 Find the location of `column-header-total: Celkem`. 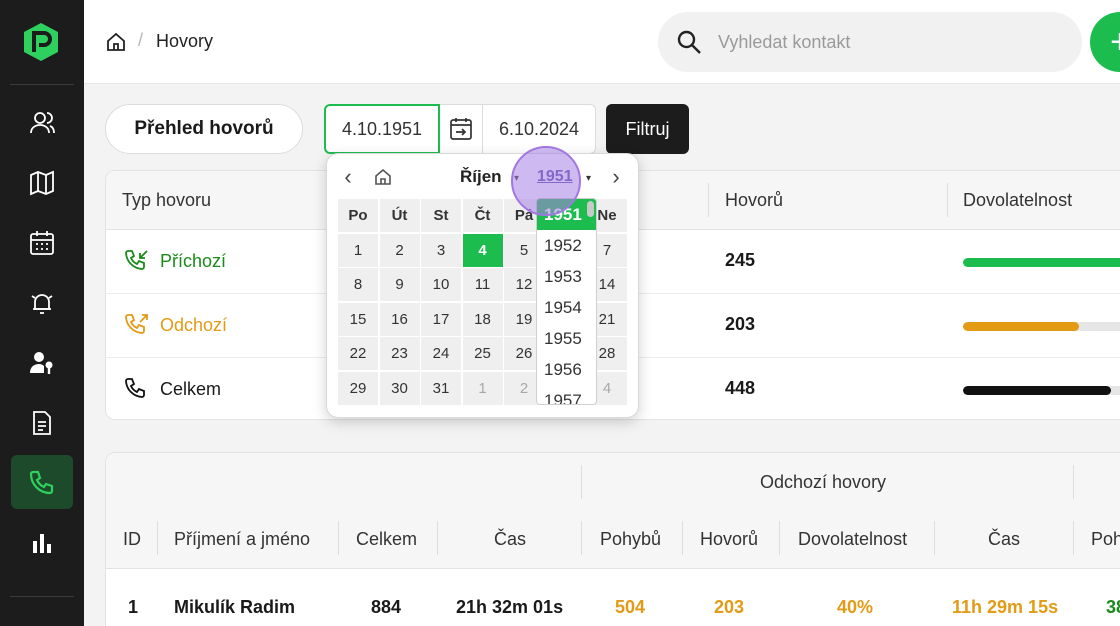

column-header-total: Celkem is located at coordinates (387, 539).